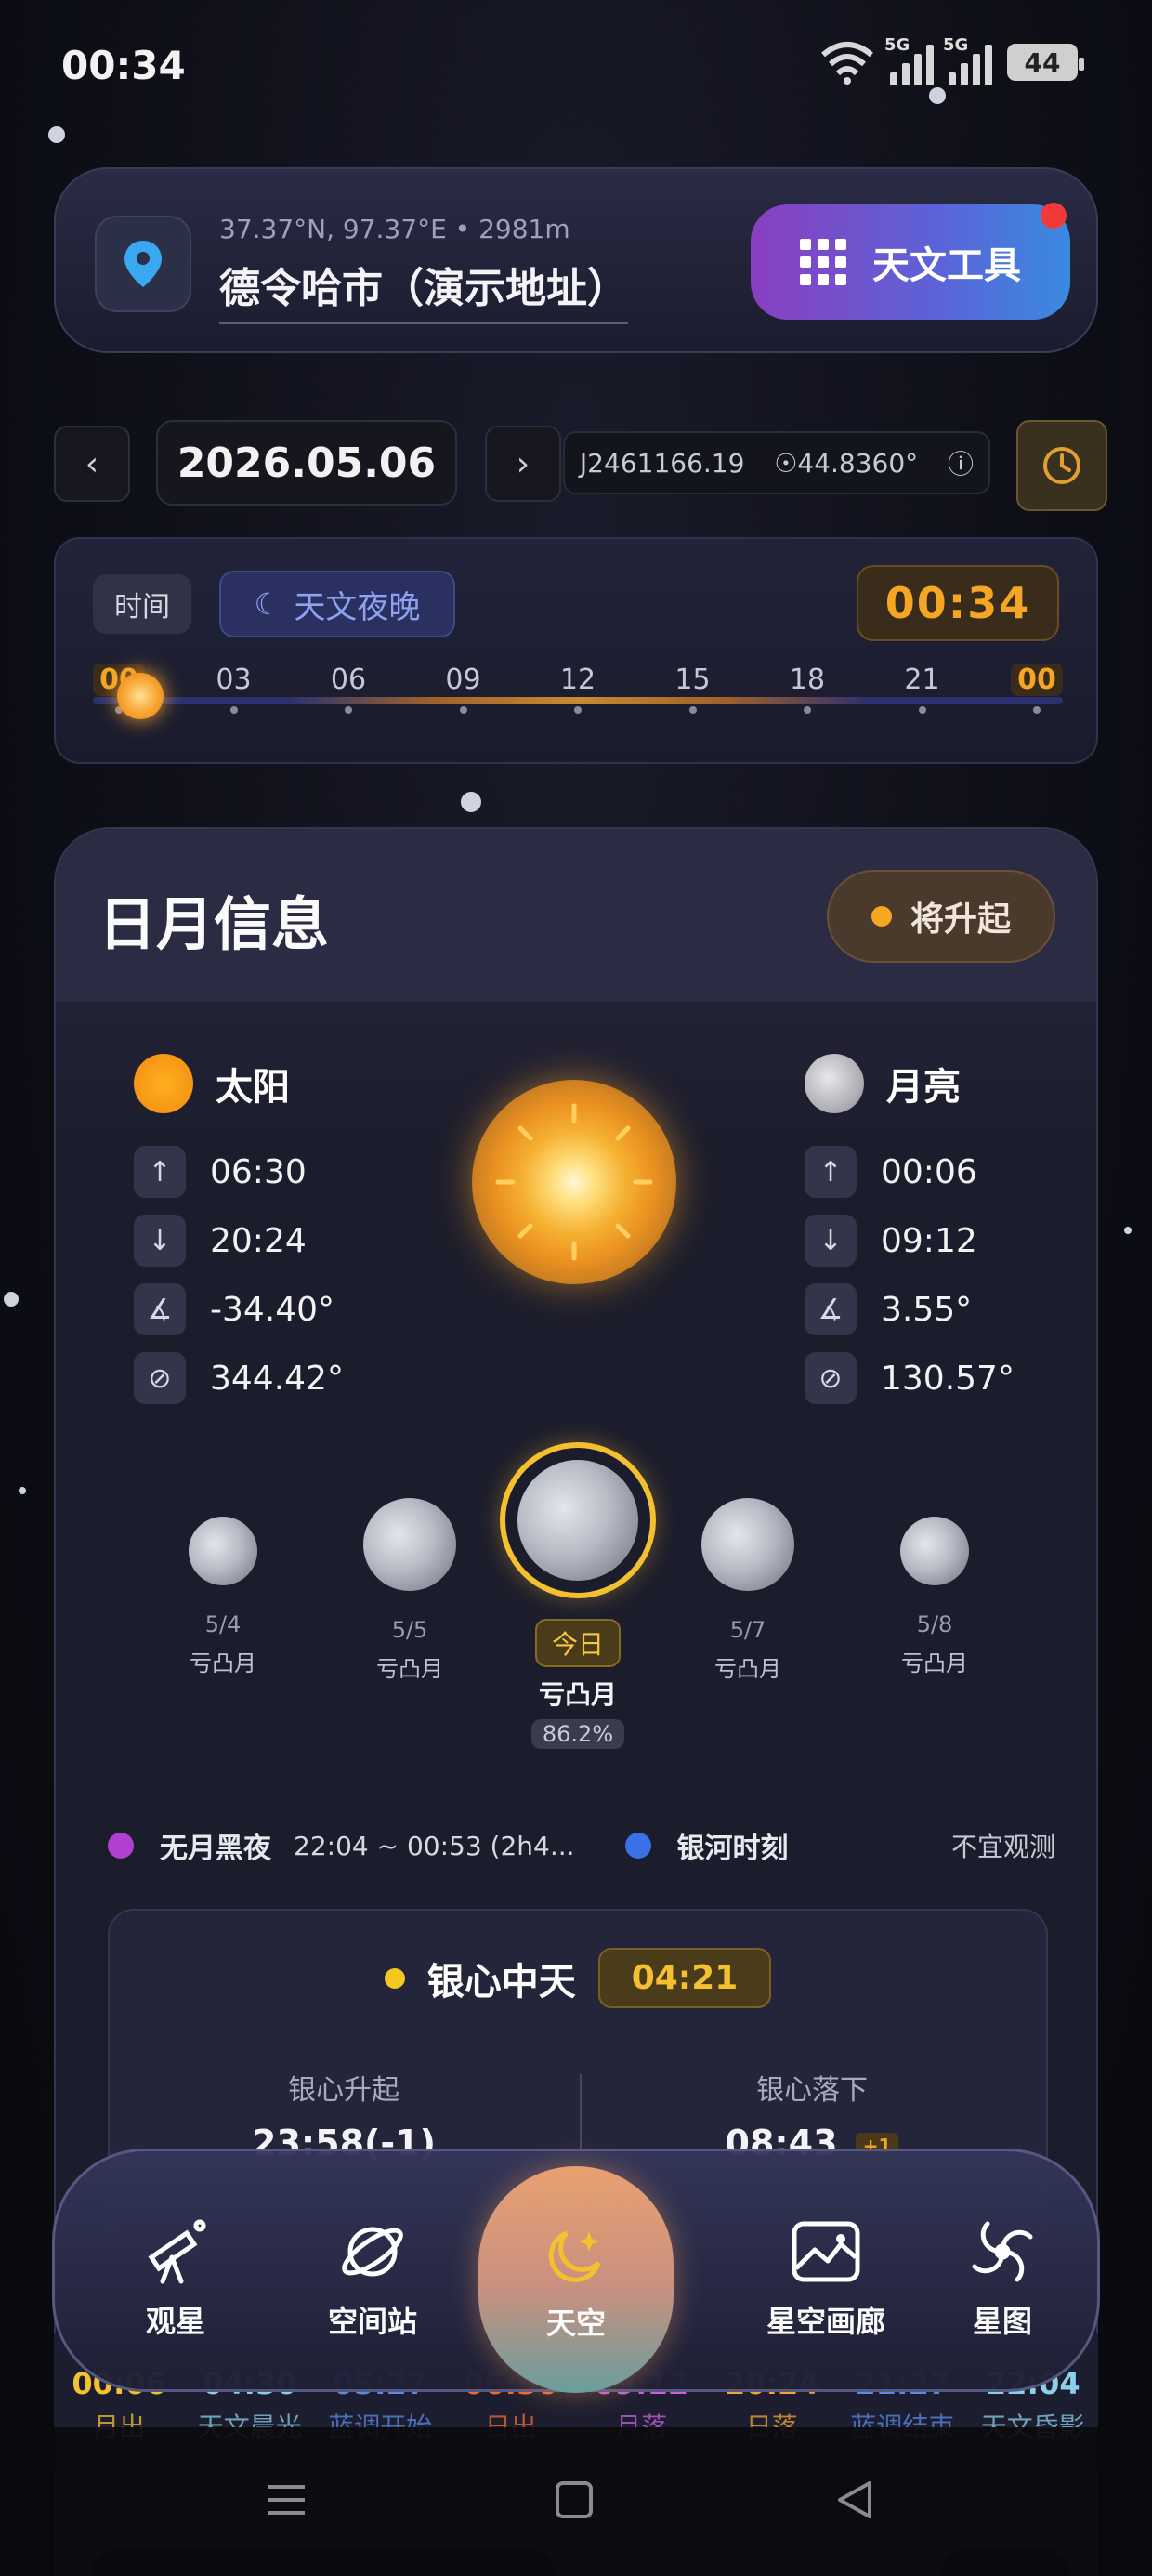  I want to click on nav-gallery: 星空画廊, so click(826, 2278).